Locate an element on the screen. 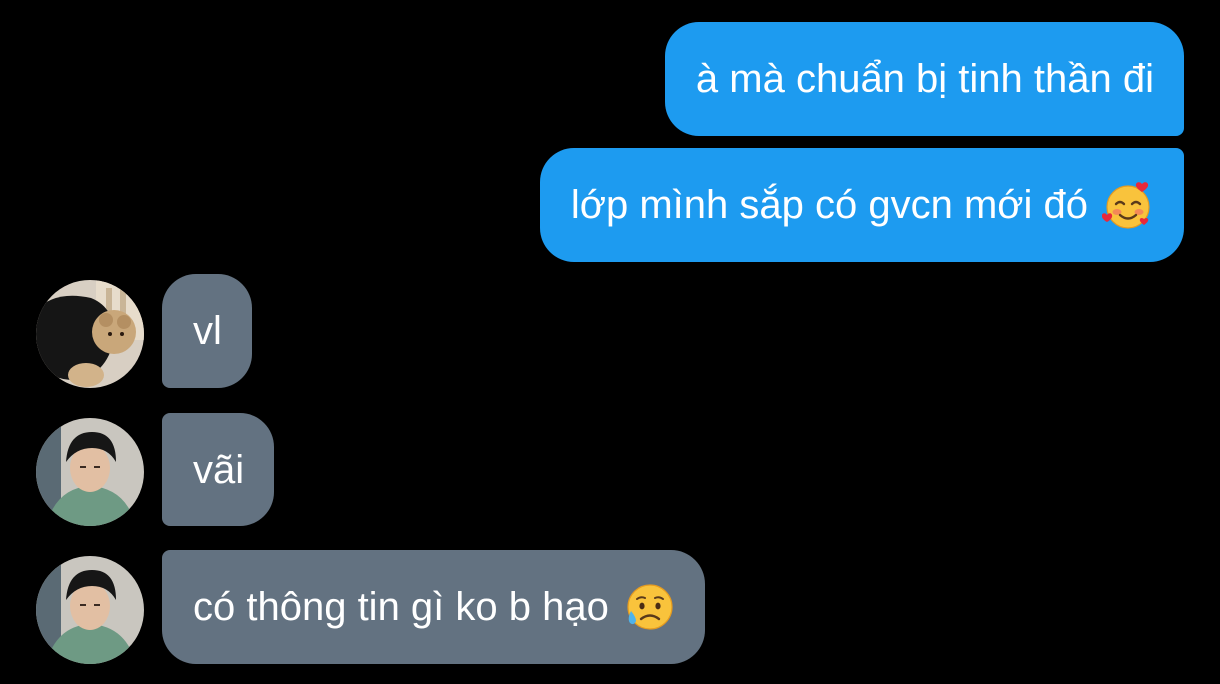  message-text: có thông tin gì ko b hạo is located at coordinates (401, 607).